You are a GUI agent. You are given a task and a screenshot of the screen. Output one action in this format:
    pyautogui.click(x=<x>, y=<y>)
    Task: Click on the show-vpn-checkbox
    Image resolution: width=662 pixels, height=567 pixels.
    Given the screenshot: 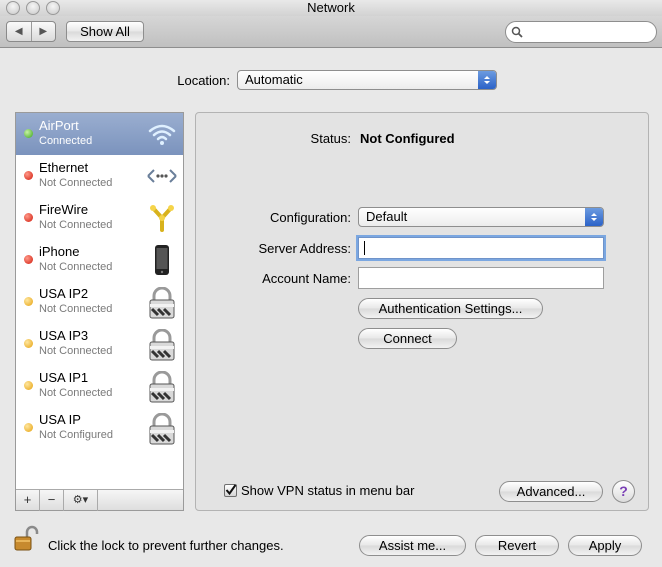 What is the action you would take?
    pyautogui.click(x=230, y=490)
    